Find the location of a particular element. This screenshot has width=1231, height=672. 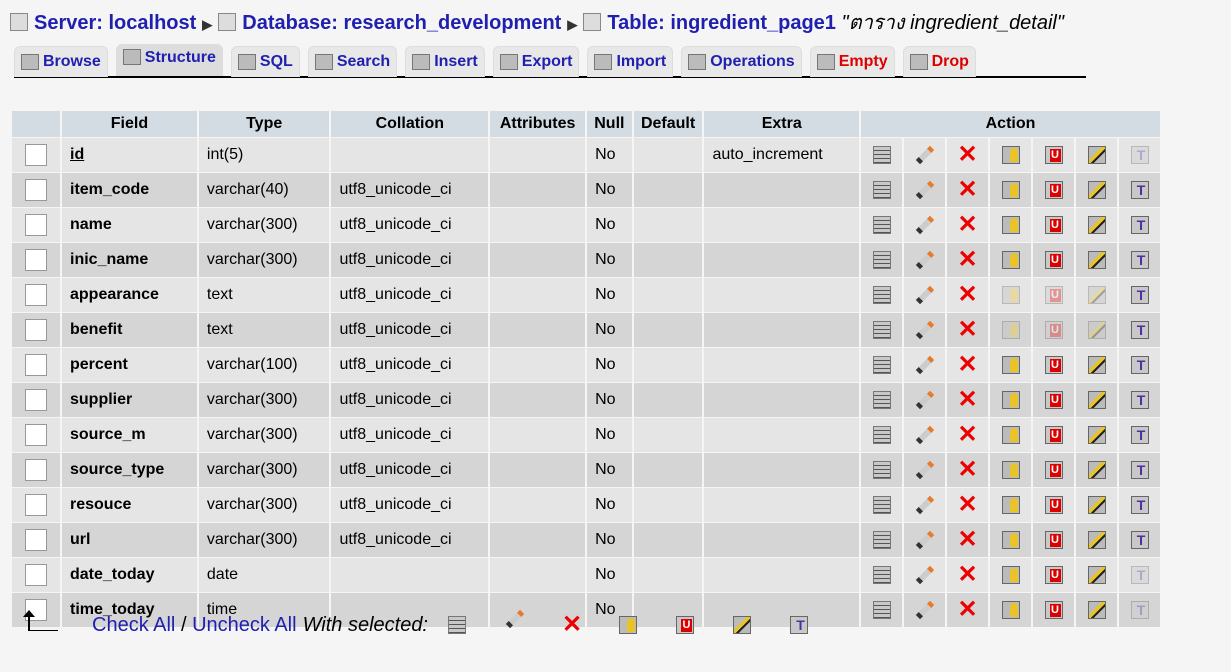

bulk-index is located at coordinates (761, 625).